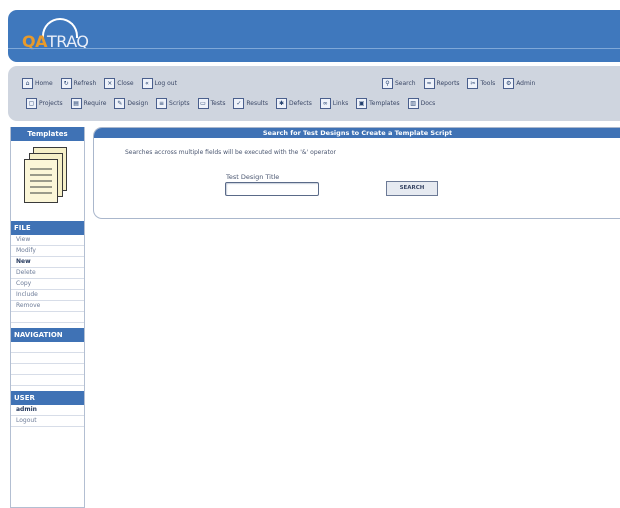  I want to click on toolbar-label: Admin, so click(526, 83).